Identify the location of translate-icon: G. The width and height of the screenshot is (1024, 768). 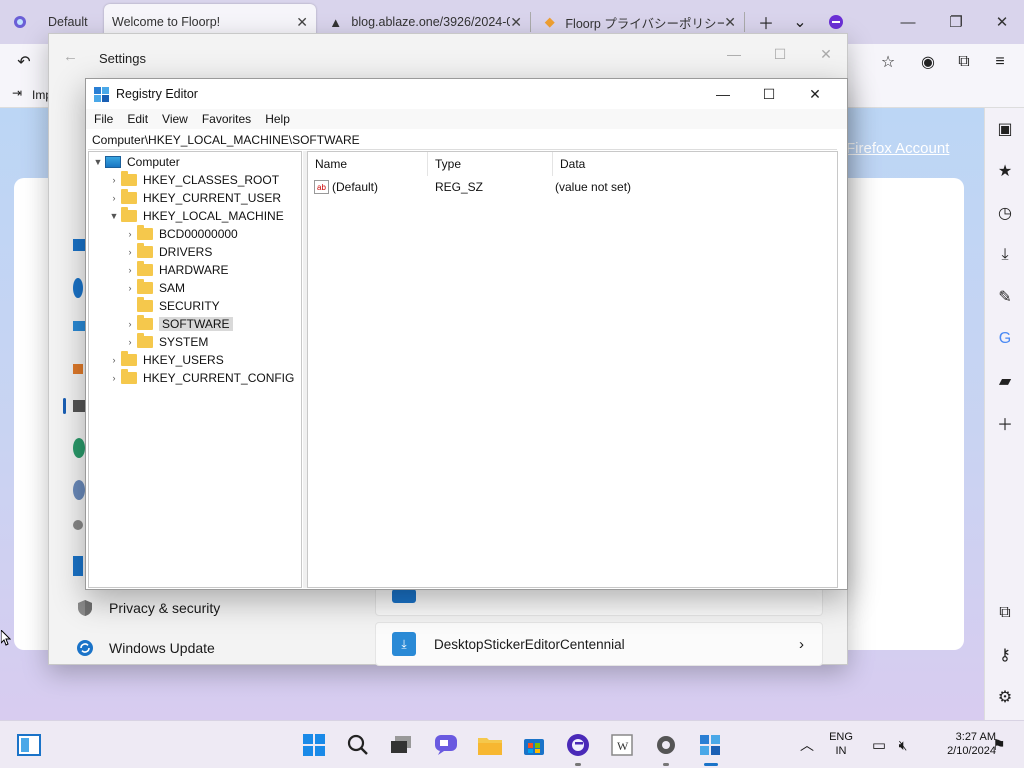
(1004, 339).